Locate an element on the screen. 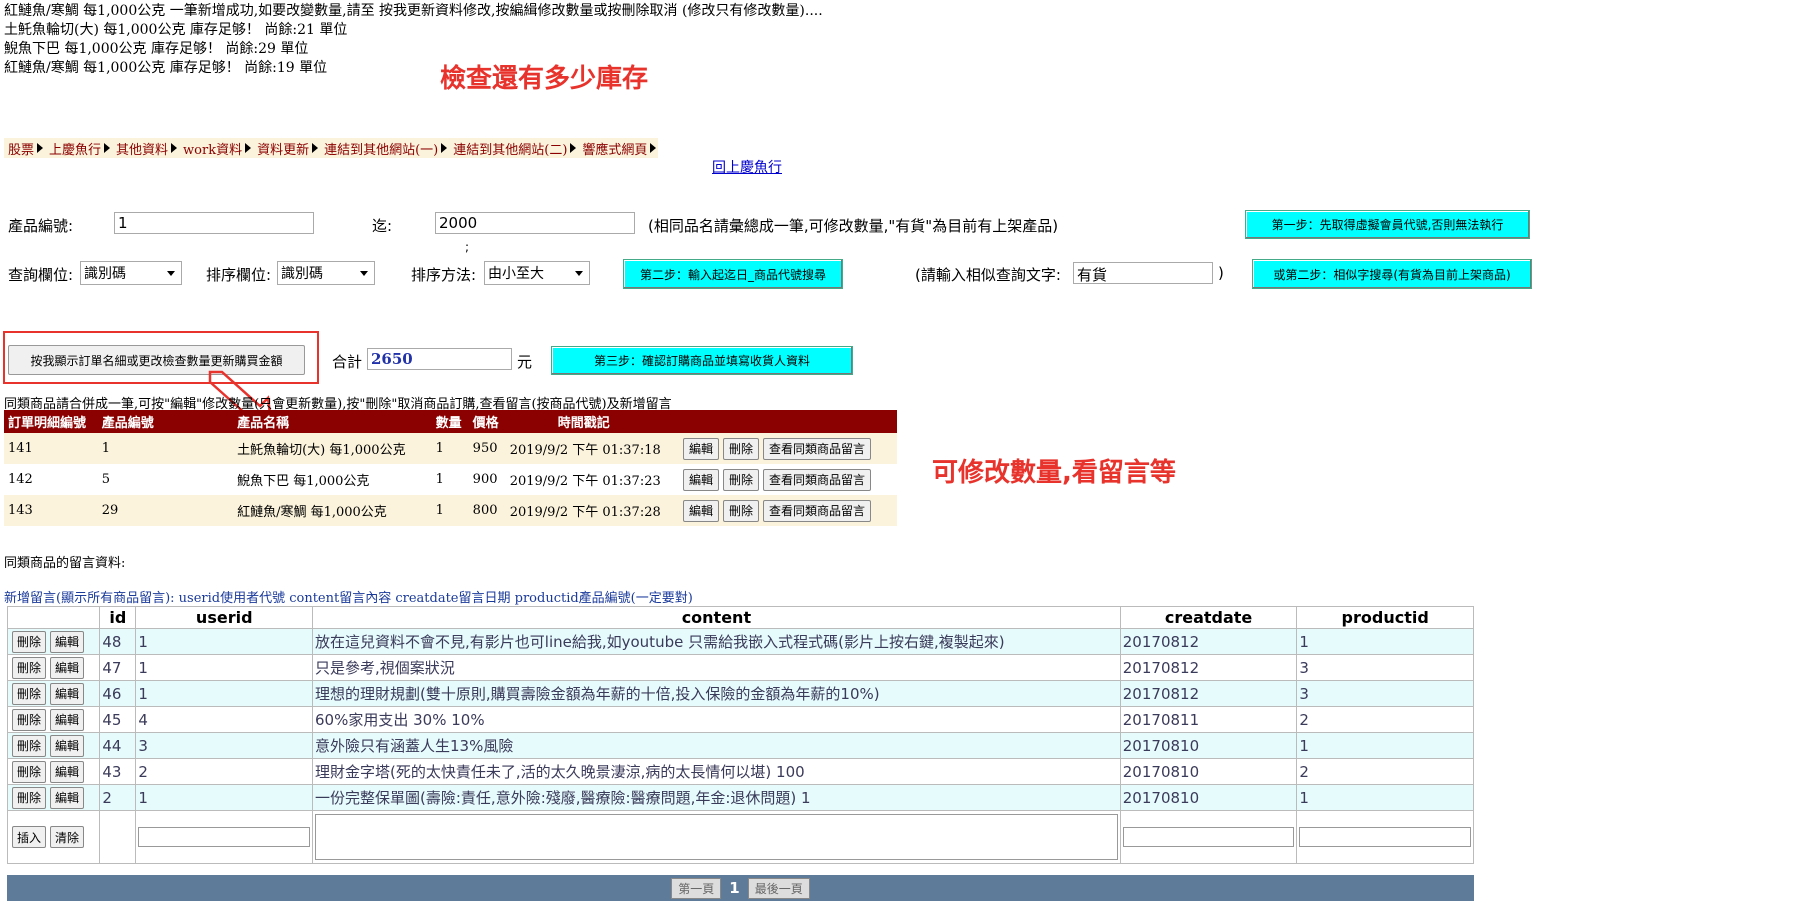 This screenshot has width=1797, height=911. sort-field-select: 識別碼 is located at coordinates (326, 273).